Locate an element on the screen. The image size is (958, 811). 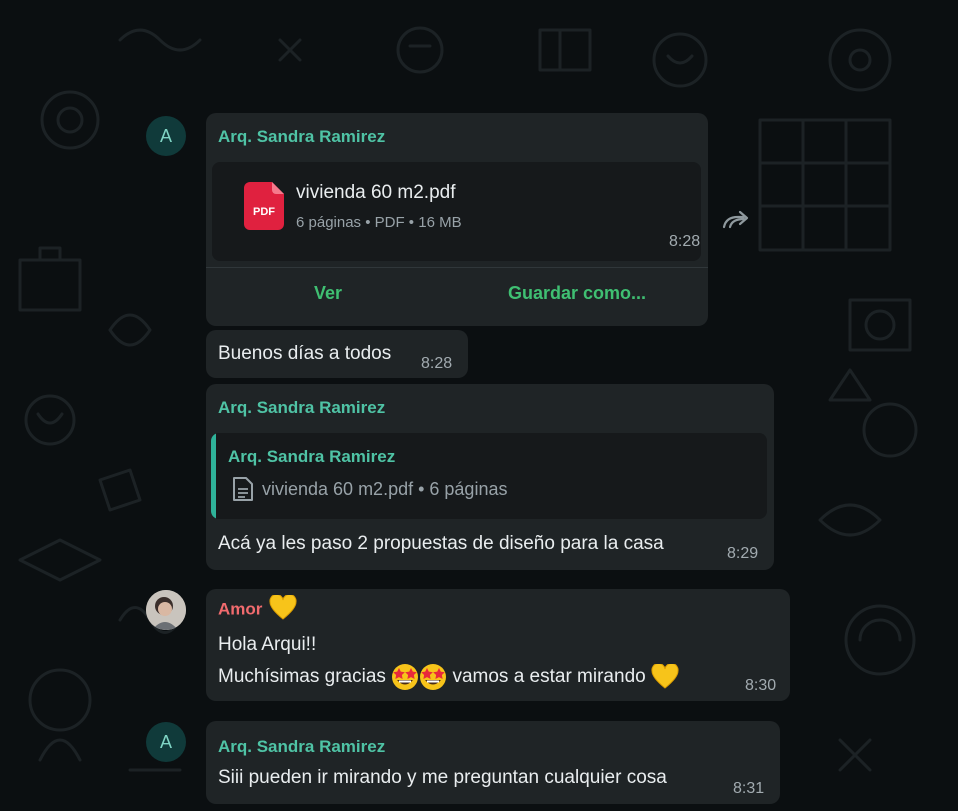
document-name: vivienda 60 m2.pdf is located at coordinates (376, 192).